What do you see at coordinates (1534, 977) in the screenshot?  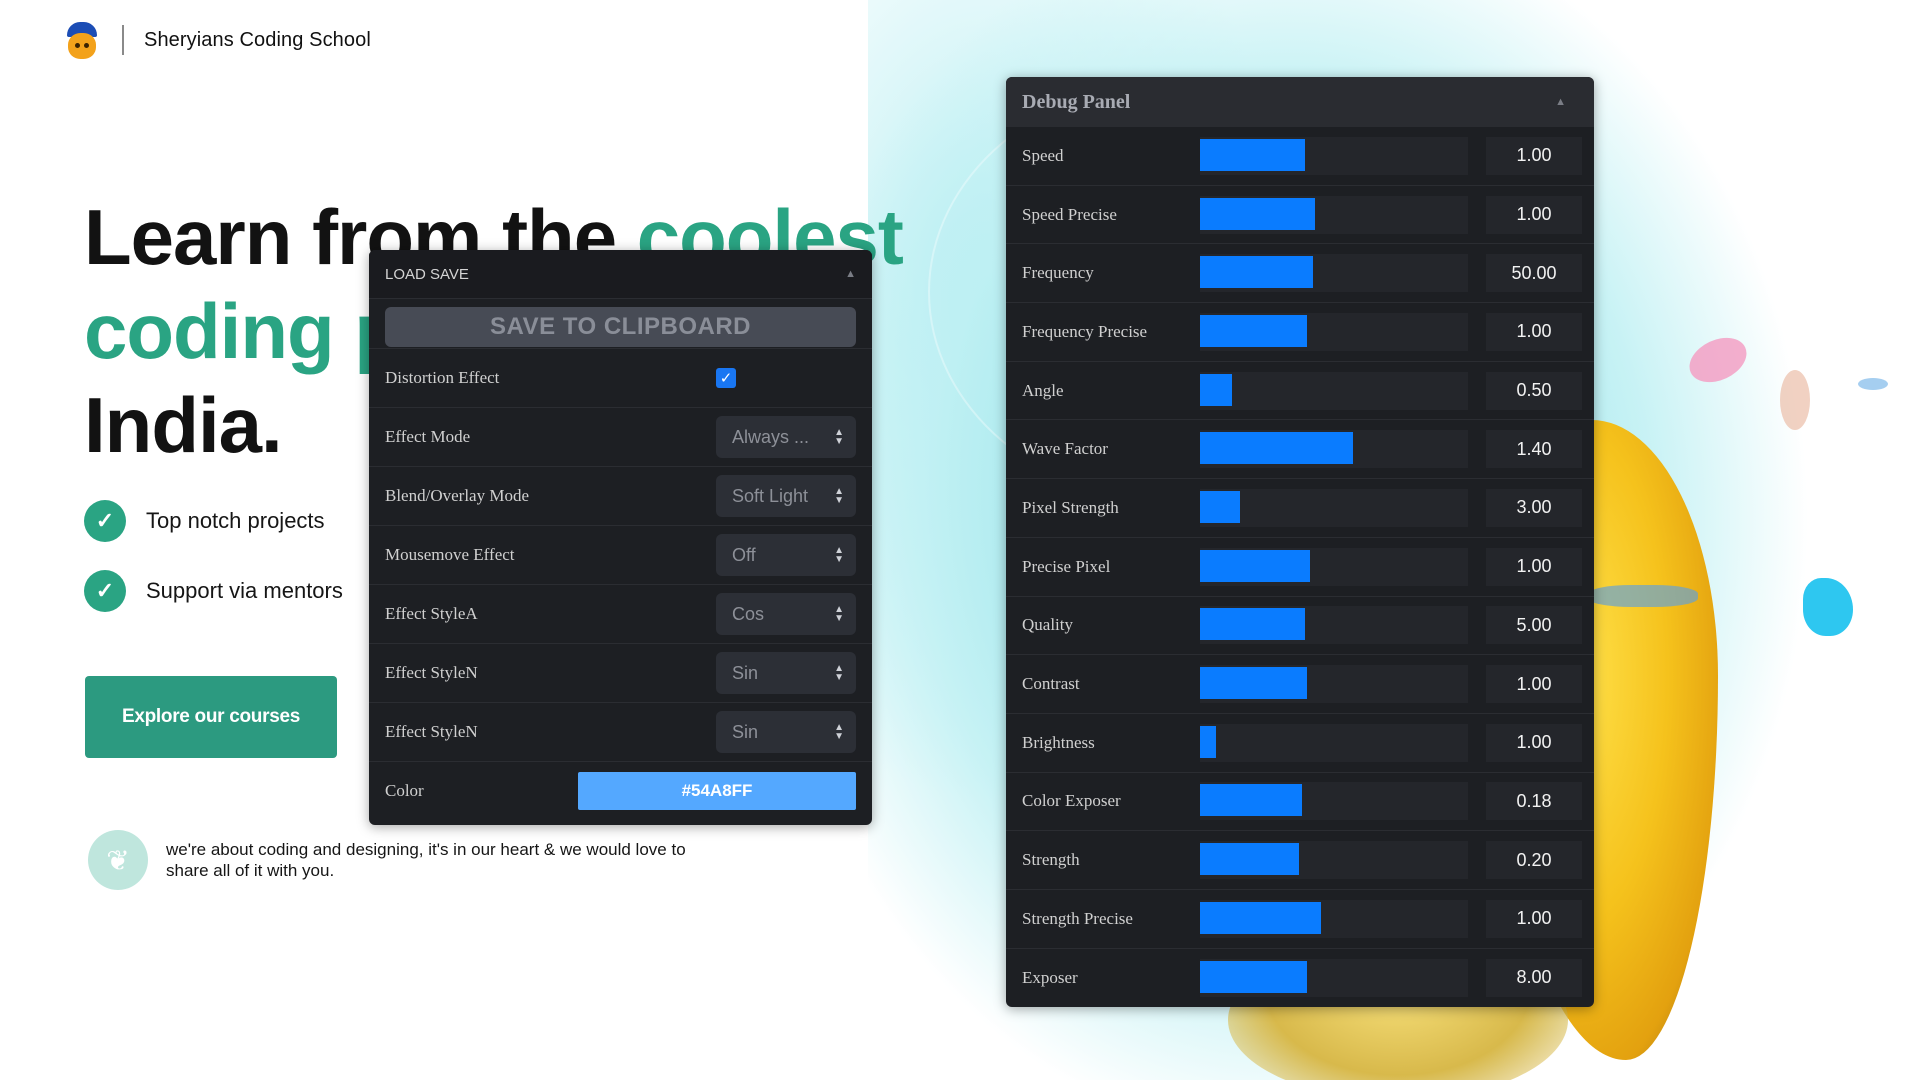 I see `exposer-value-input: 8.00` at bounding box center [1534, 977].